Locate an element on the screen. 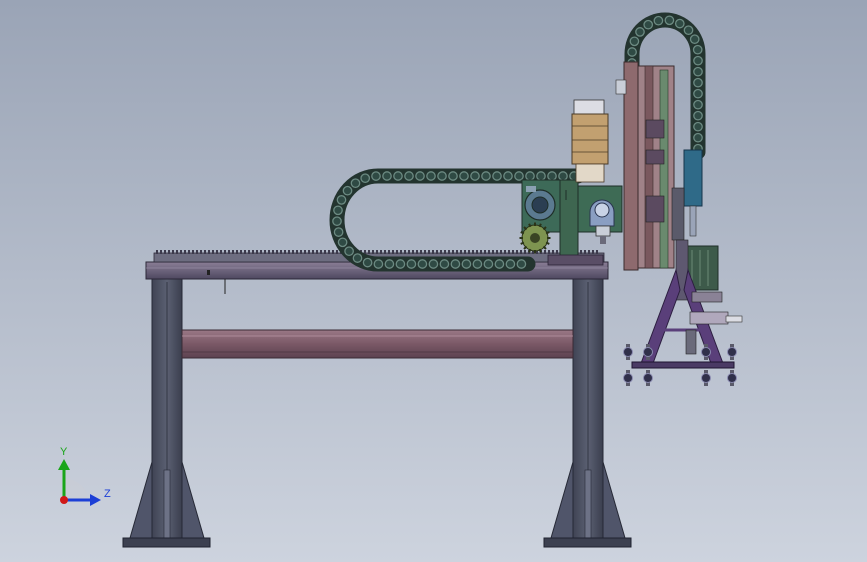 The width and height of the screenshot is (867, 562). right-column is located at coordinates (587, 412).